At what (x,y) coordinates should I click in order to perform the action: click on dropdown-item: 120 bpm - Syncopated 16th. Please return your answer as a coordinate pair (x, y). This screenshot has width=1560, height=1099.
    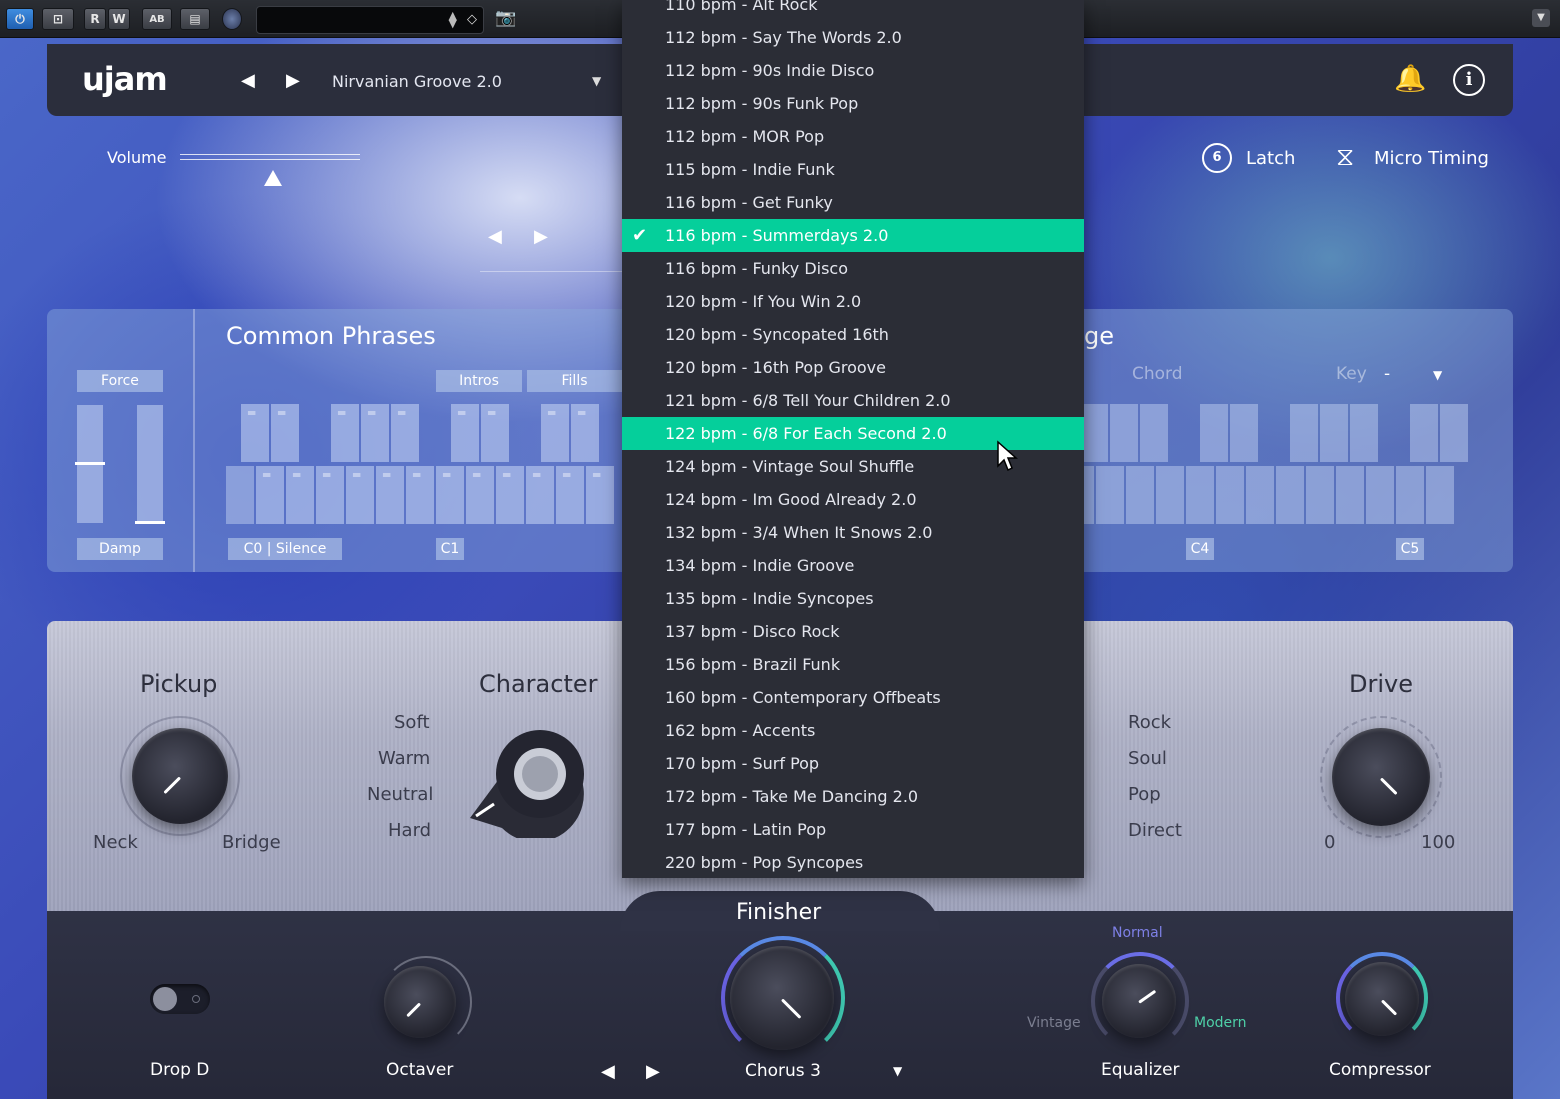
    Looking at the image, I should click on (853, 334).